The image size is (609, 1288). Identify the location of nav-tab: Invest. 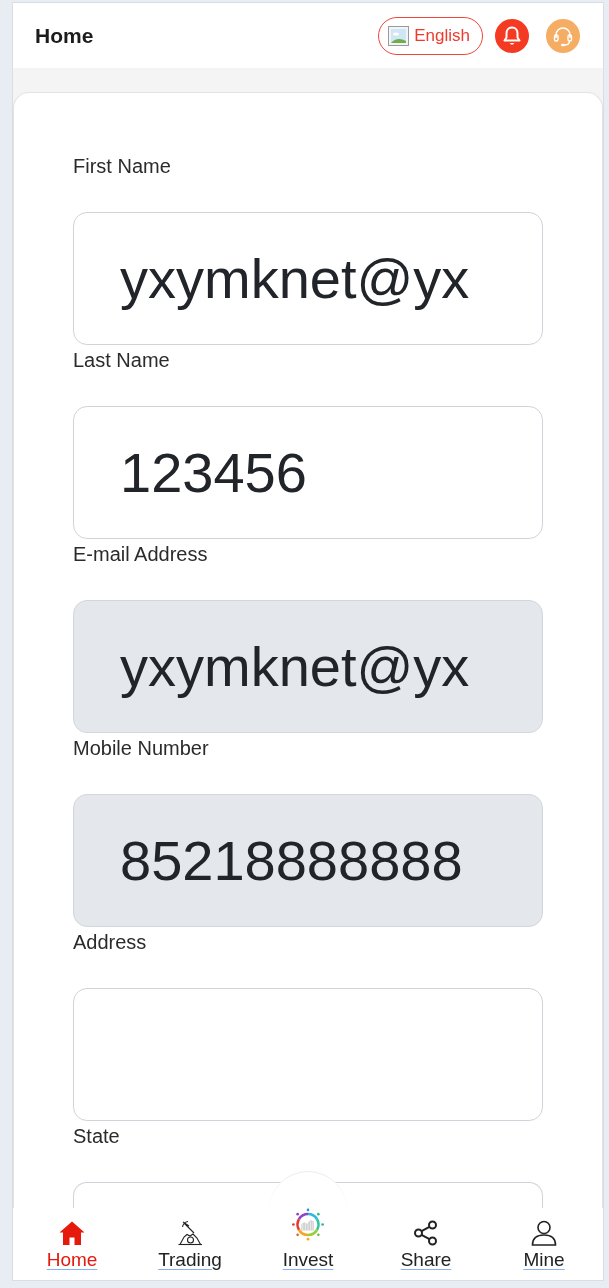
(308, 1244).